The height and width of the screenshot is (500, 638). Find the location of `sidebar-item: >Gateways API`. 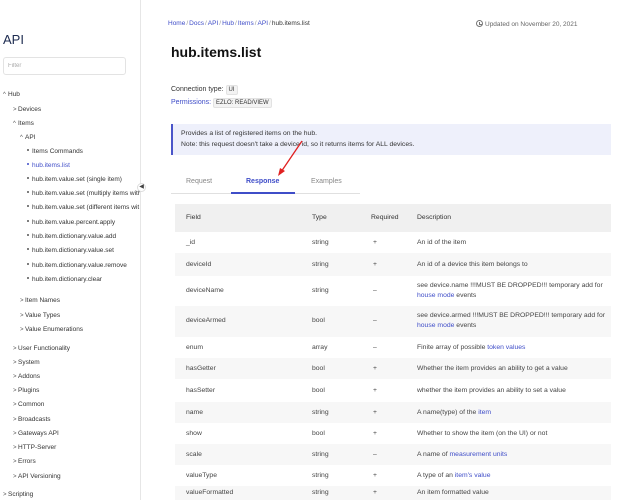

sidebar-item: >Gateways API is located at coordinates (36, 434).